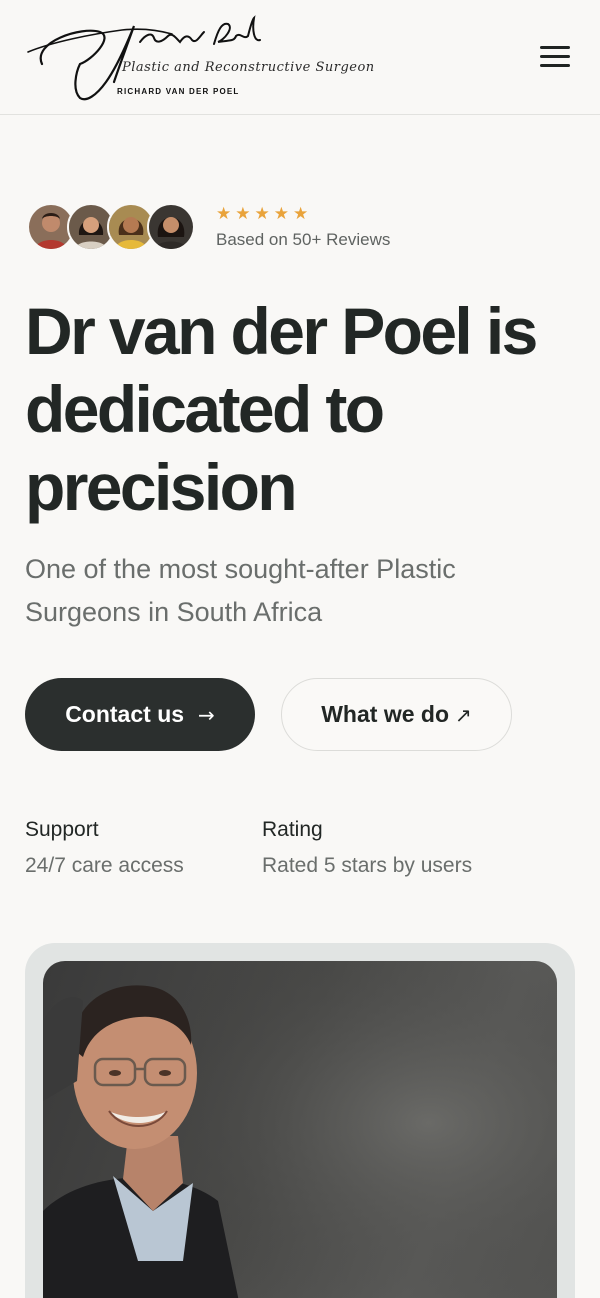 The height and width of the screenshot is (1298, 600). I want to click on stat-rating: Rating Rated 5 stars by users, so click(367, 848).